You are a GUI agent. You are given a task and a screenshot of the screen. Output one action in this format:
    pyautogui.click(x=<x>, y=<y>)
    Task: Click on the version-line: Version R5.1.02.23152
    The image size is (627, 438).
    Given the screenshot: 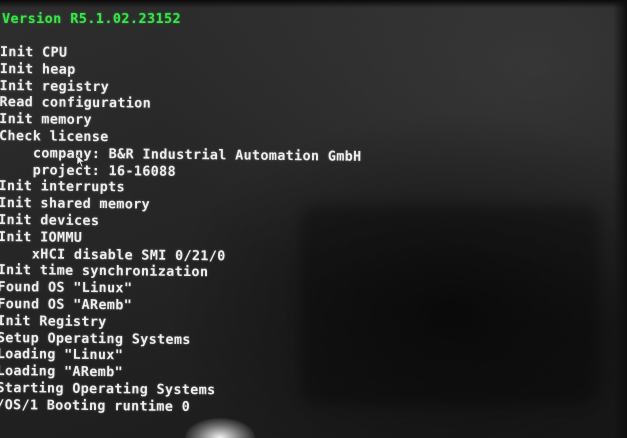 What is the action you would take?
    pyautogui.click(x=92, y=19)
    